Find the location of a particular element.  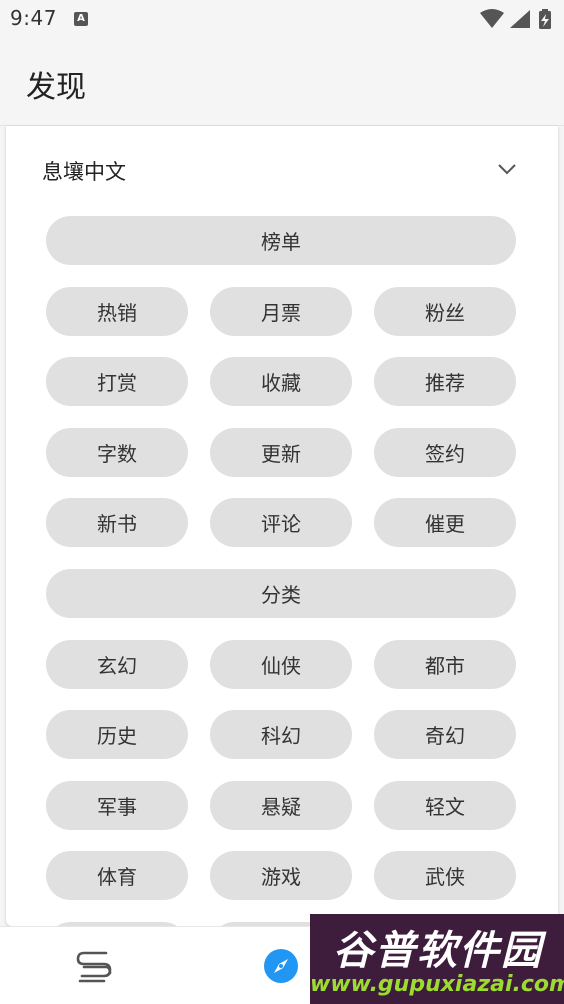

chip-category-9: 轻文 is located at coordinates (445, 805).